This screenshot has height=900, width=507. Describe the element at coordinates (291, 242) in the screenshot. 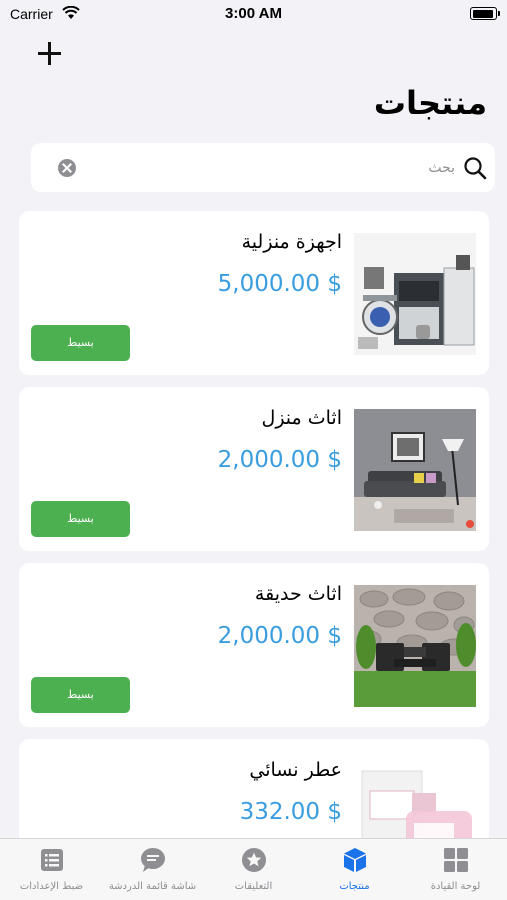

I see `product-name: اجهزة منزلية` at that location.